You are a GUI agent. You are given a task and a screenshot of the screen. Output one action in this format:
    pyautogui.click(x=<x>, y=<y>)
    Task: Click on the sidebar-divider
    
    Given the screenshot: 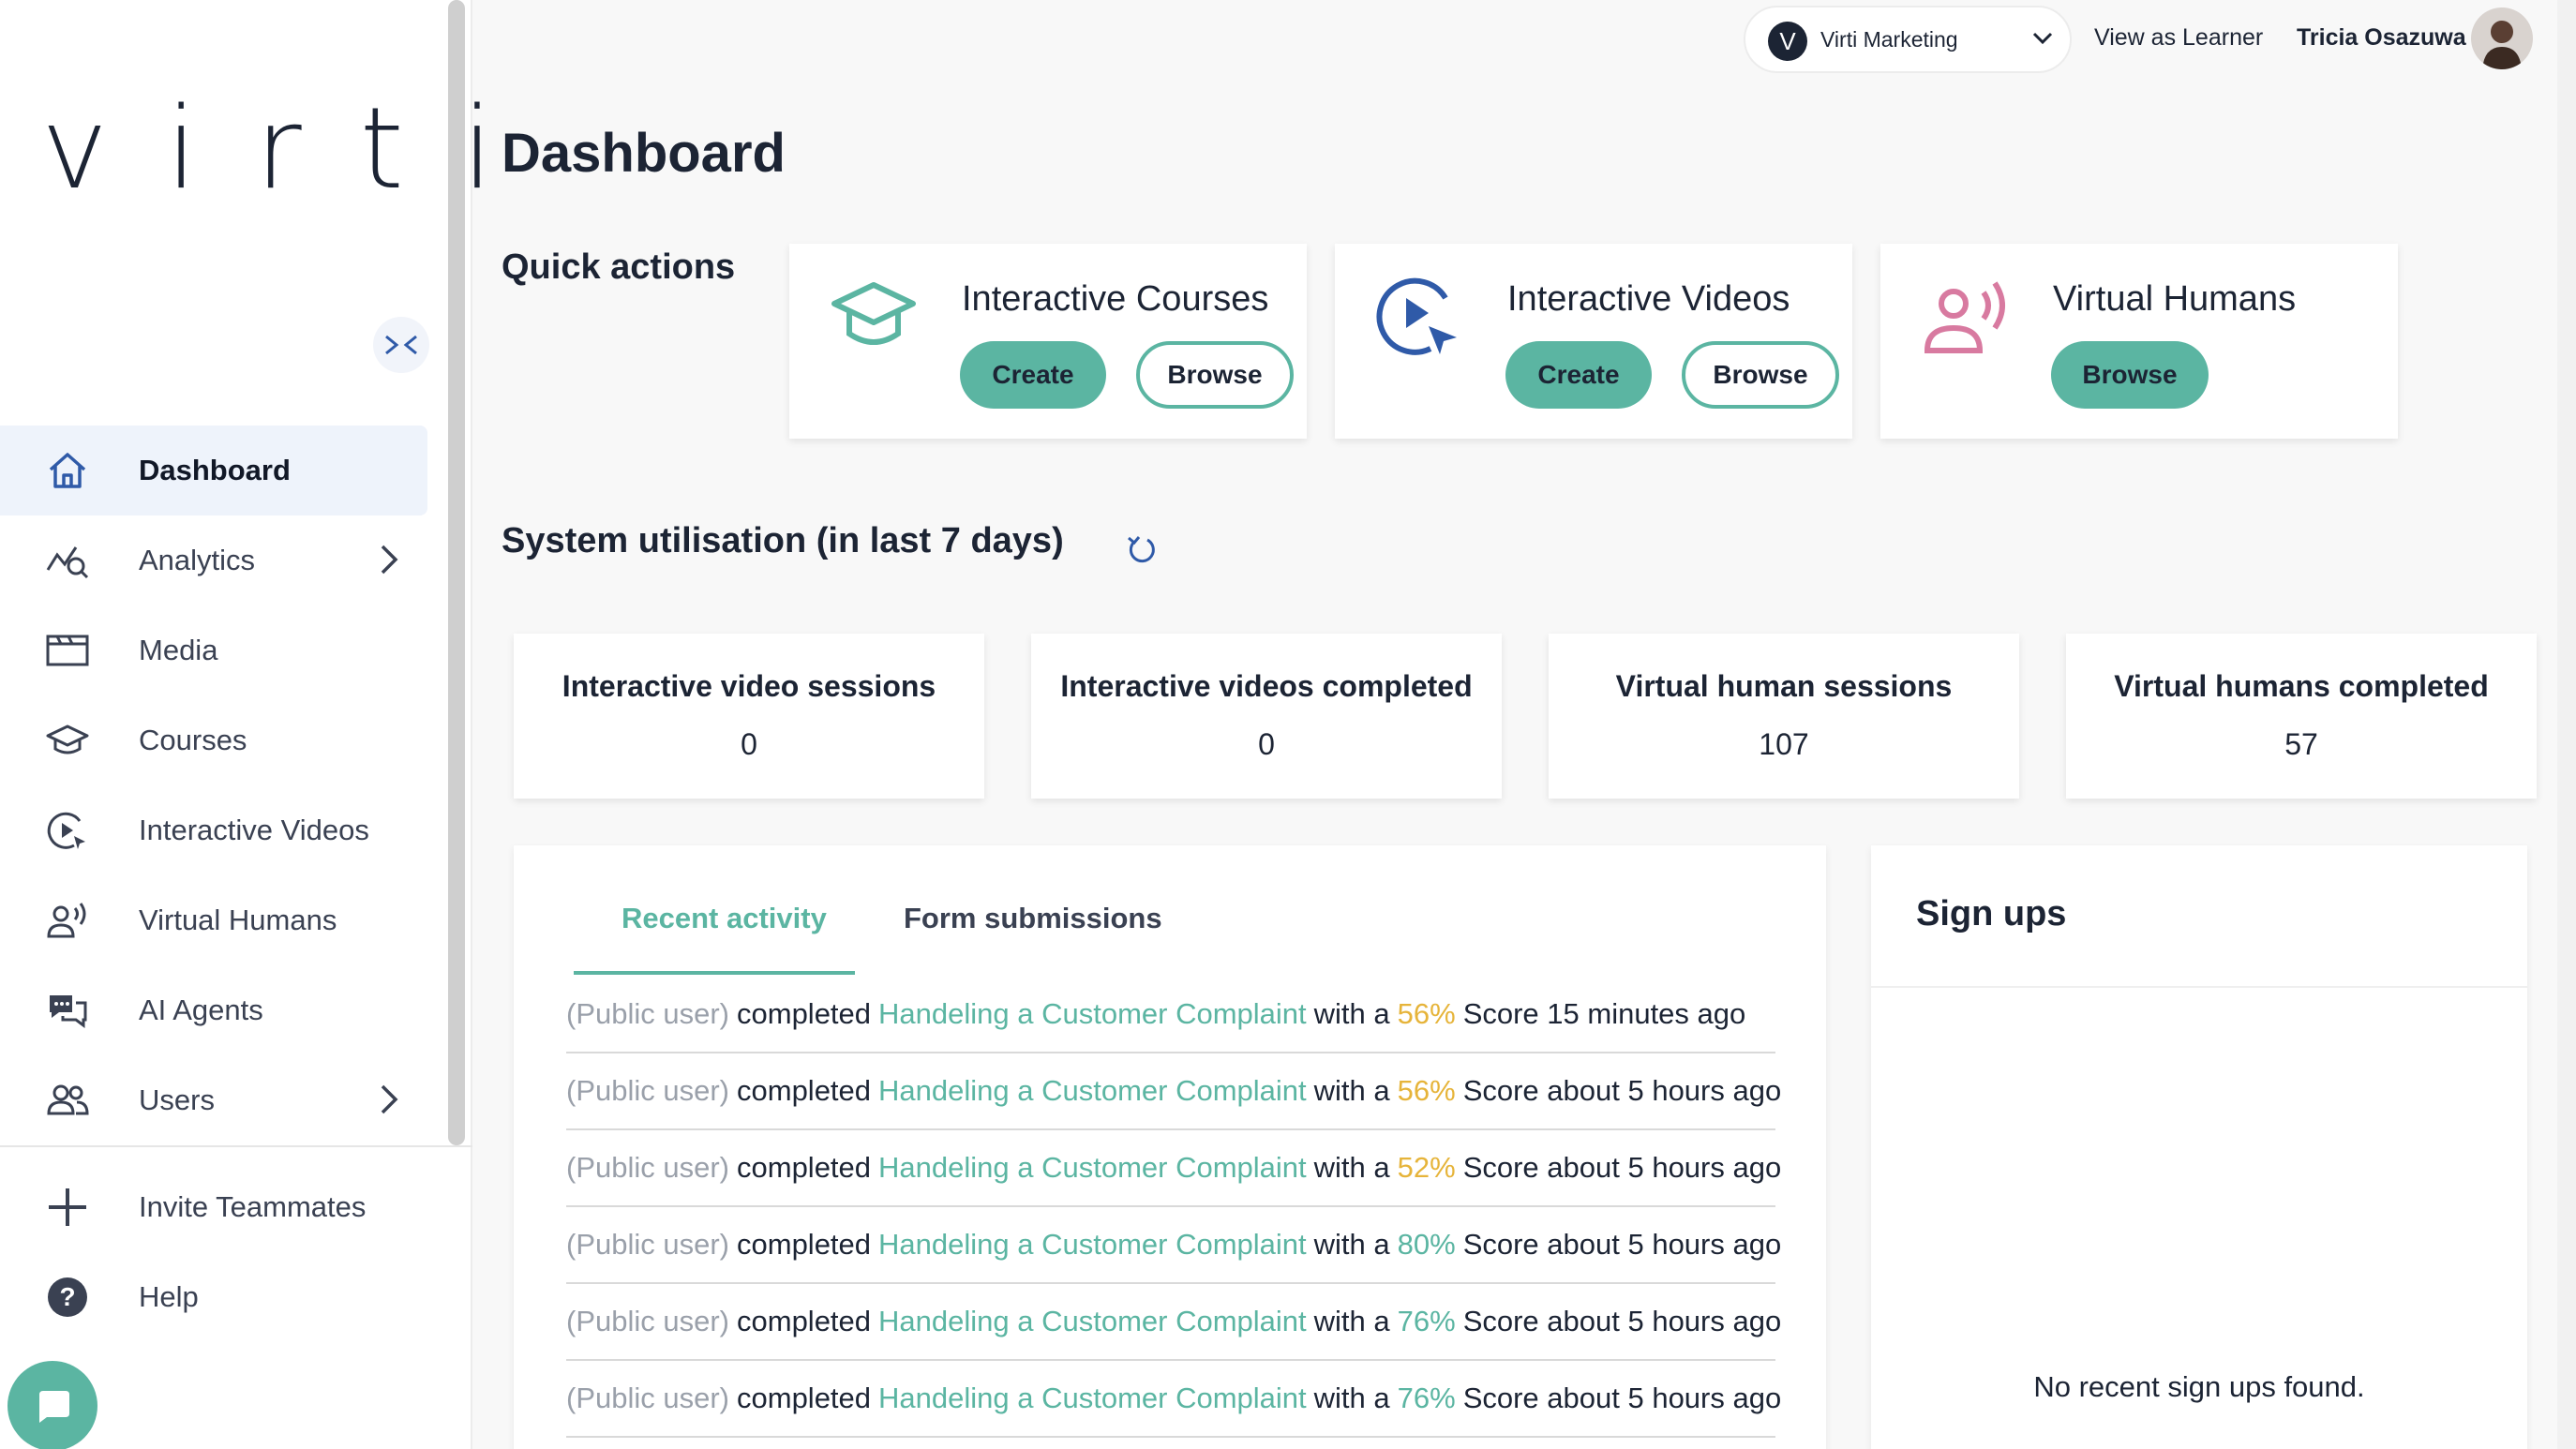 What is the action you would take?
    pyautogui.click(x=236, y=1146)
    